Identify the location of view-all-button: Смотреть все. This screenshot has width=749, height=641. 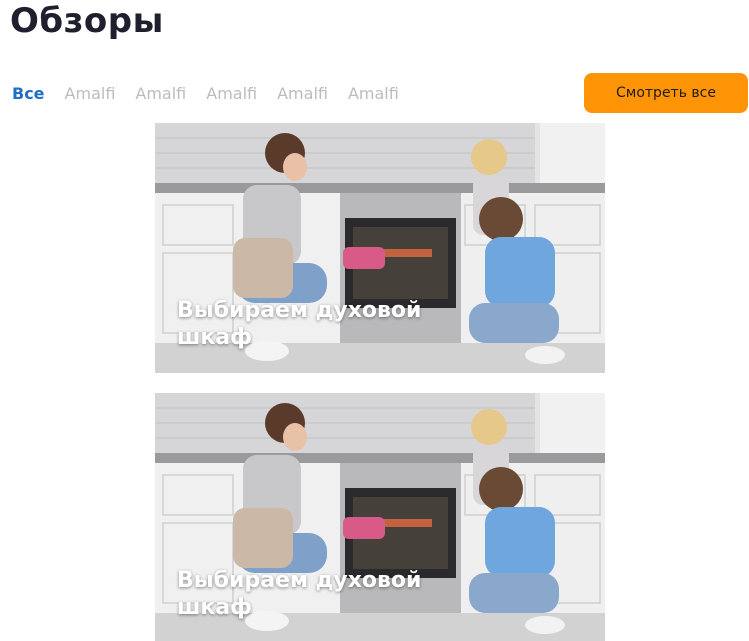
(666, 93).